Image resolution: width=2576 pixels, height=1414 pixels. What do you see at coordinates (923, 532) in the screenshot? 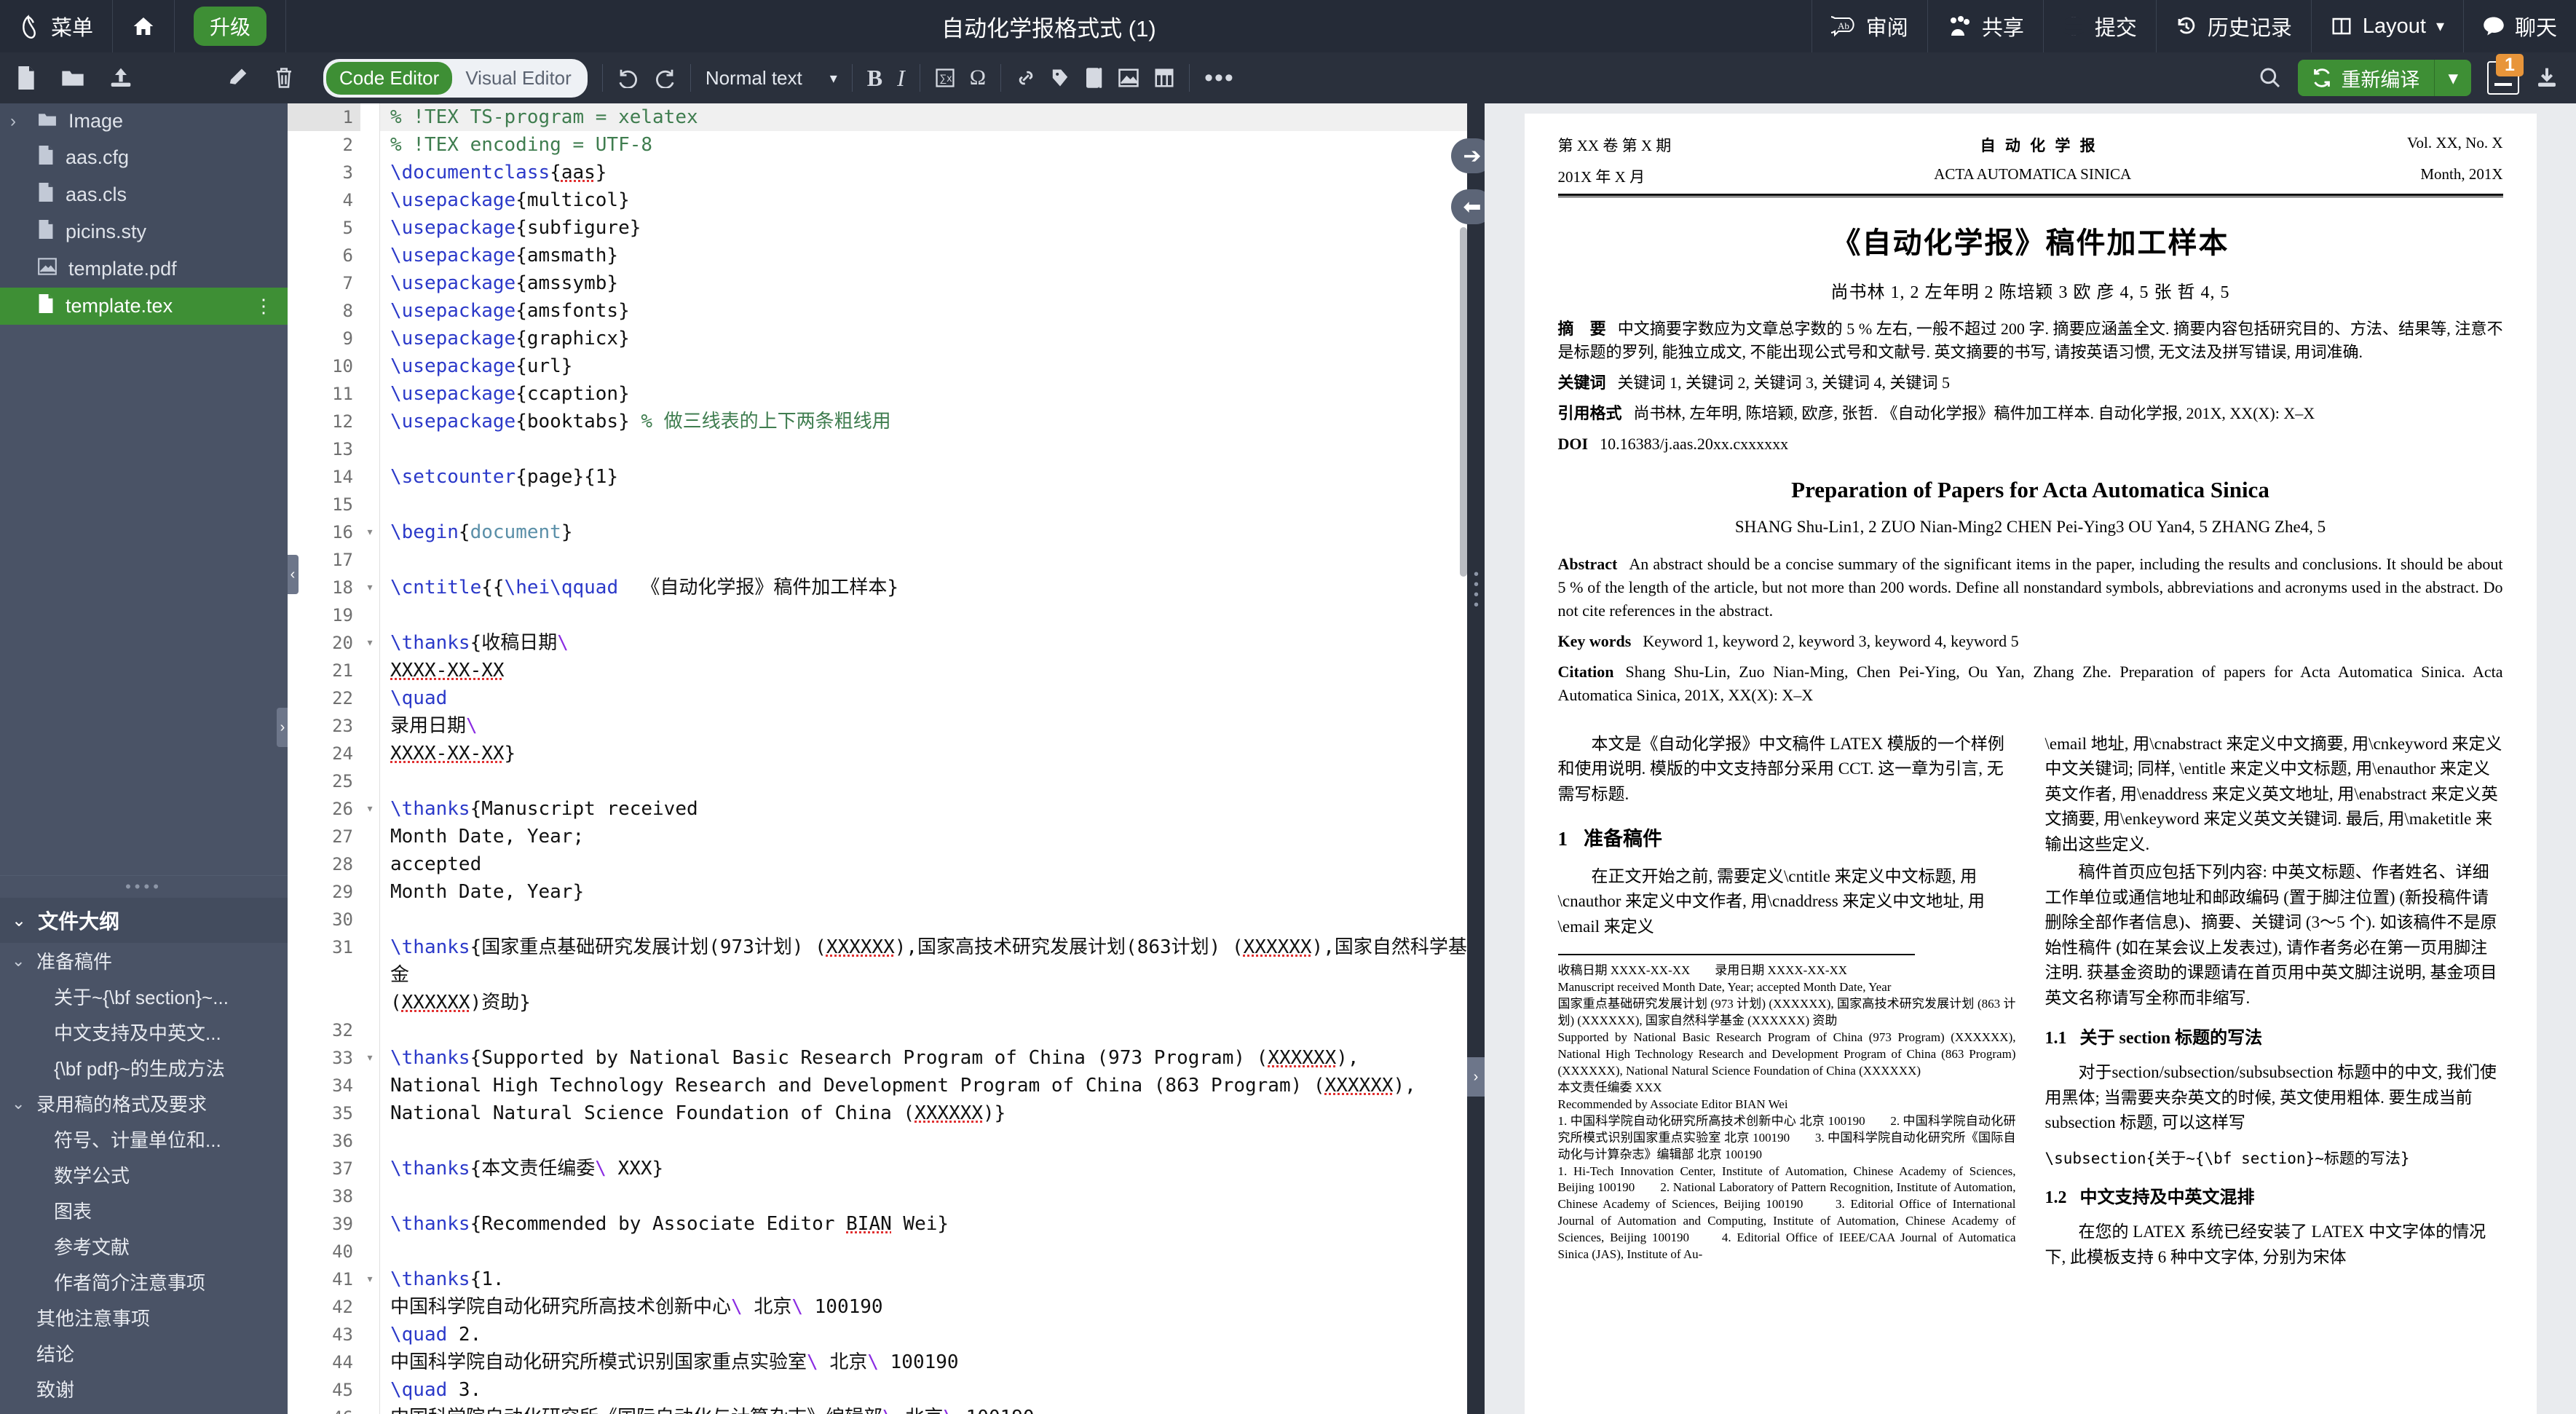
I see `code-text: \begin{document}` at bounding box center [923, 532].